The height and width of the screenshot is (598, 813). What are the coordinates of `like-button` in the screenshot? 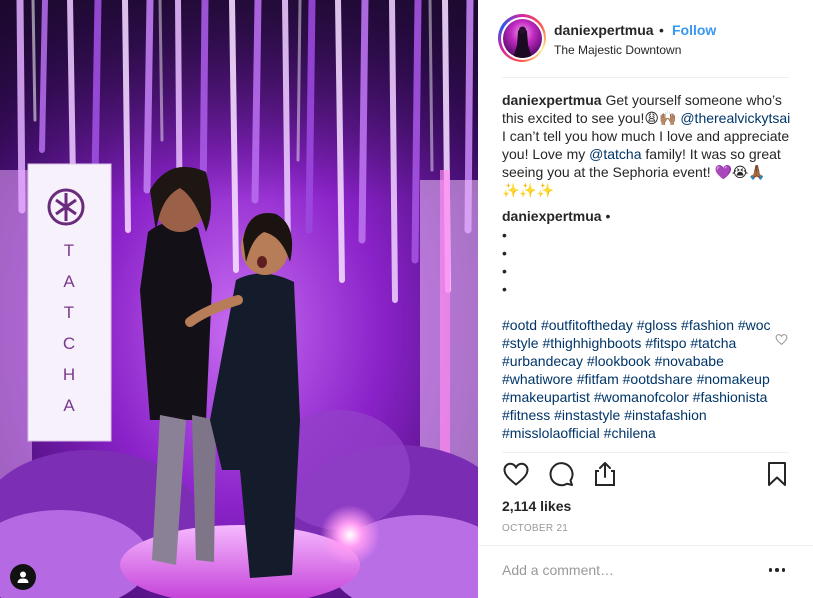 It's located at (516, 474).